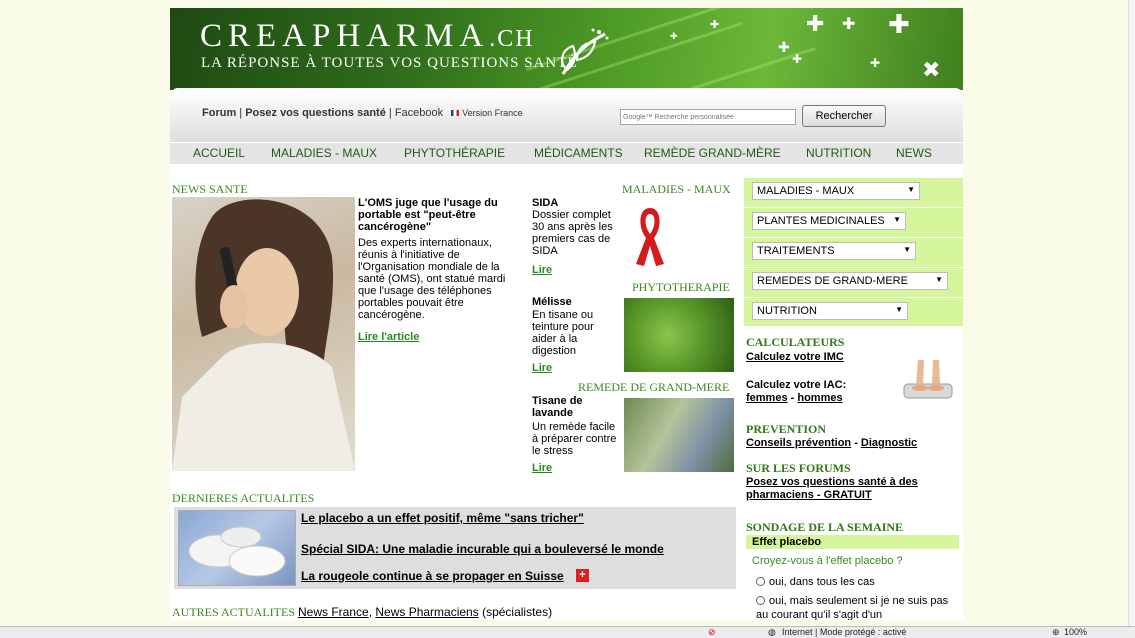 The width and height of the screenshot is (1135, 638). Describe the element at coordinates (767, 398) in the screenshot. I see `iac-femmes-link: femmes` at that location.